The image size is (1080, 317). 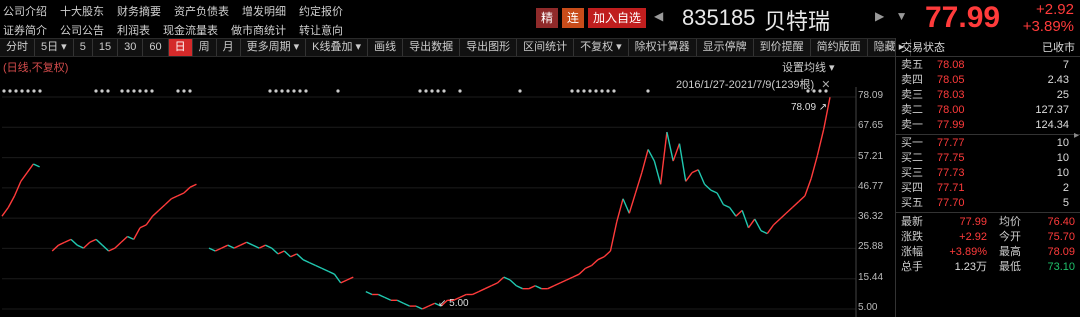 What do you see at coordinates (131, 47) in the screenshot?
I see `tab-30min: 30` at bounding box center [131, 47].